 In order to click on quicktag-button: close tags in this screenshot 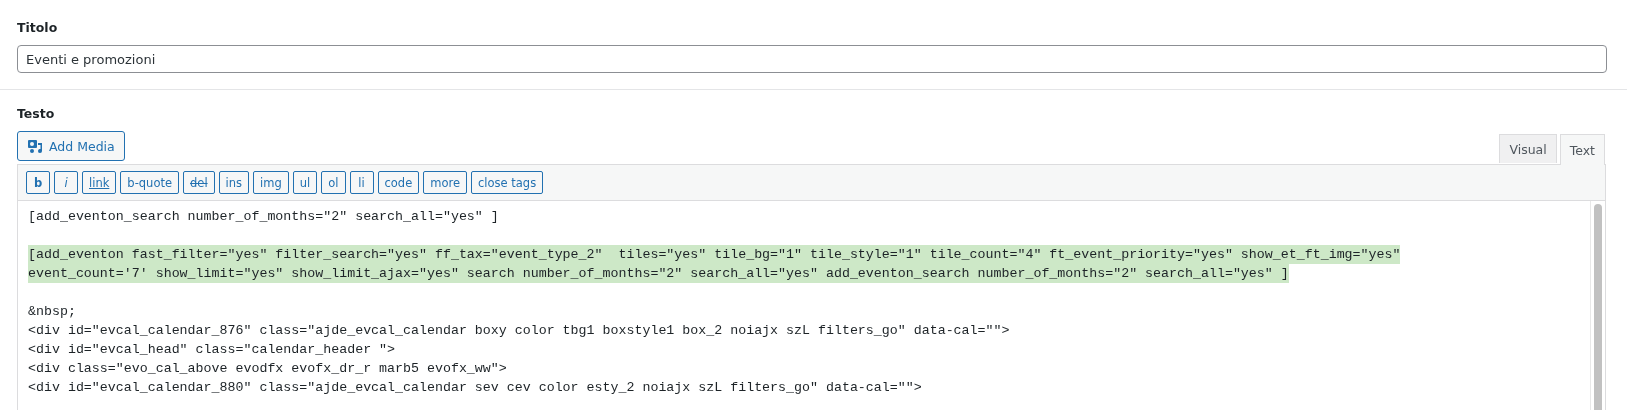, I will do `click(507, 182)`.